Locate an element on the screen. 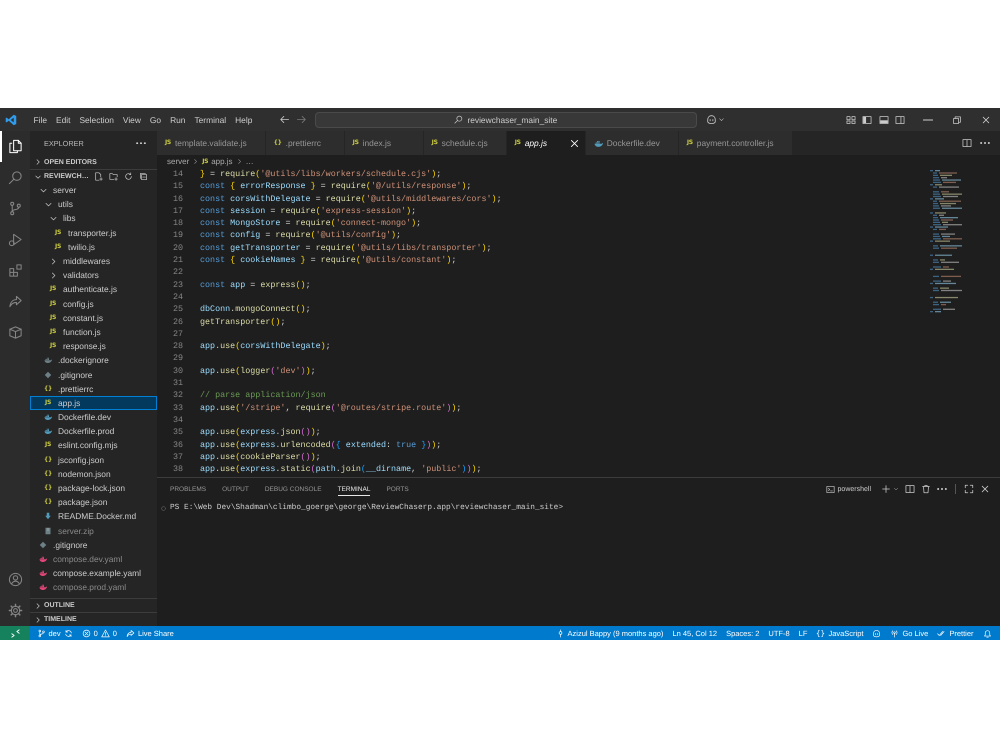 Image resolution: width=1000 pixels, height=750 pixels. split-editor-icon is located at coordinates (967, 143).